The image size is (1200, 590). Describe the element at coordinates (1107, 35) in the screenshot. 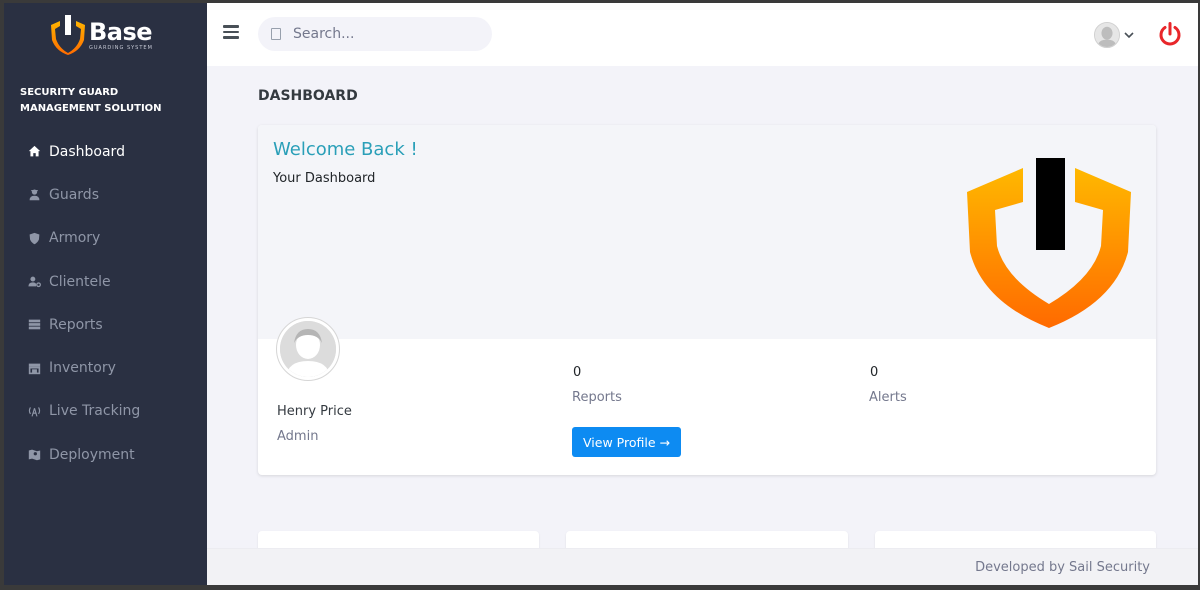

I see `avatar` at that location.